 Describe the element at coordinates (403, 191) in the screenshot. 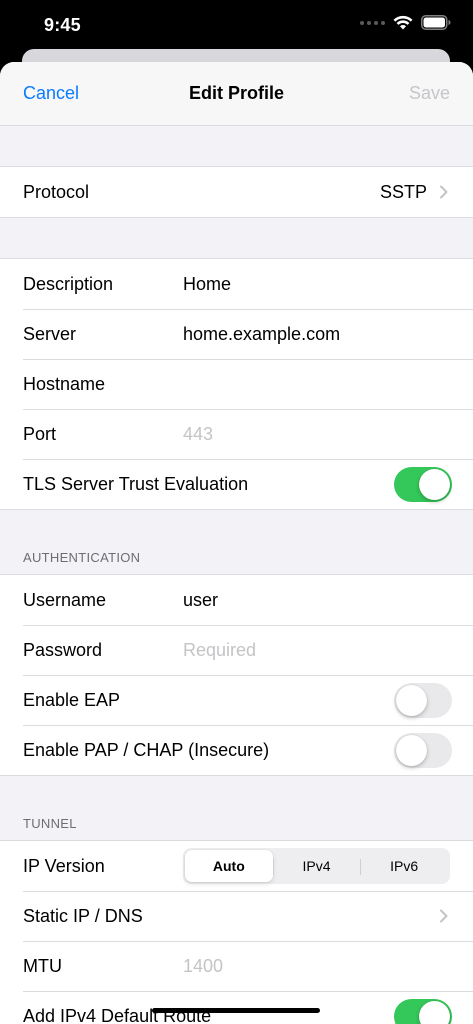

I see `protocol-value: SSTP` at that location.